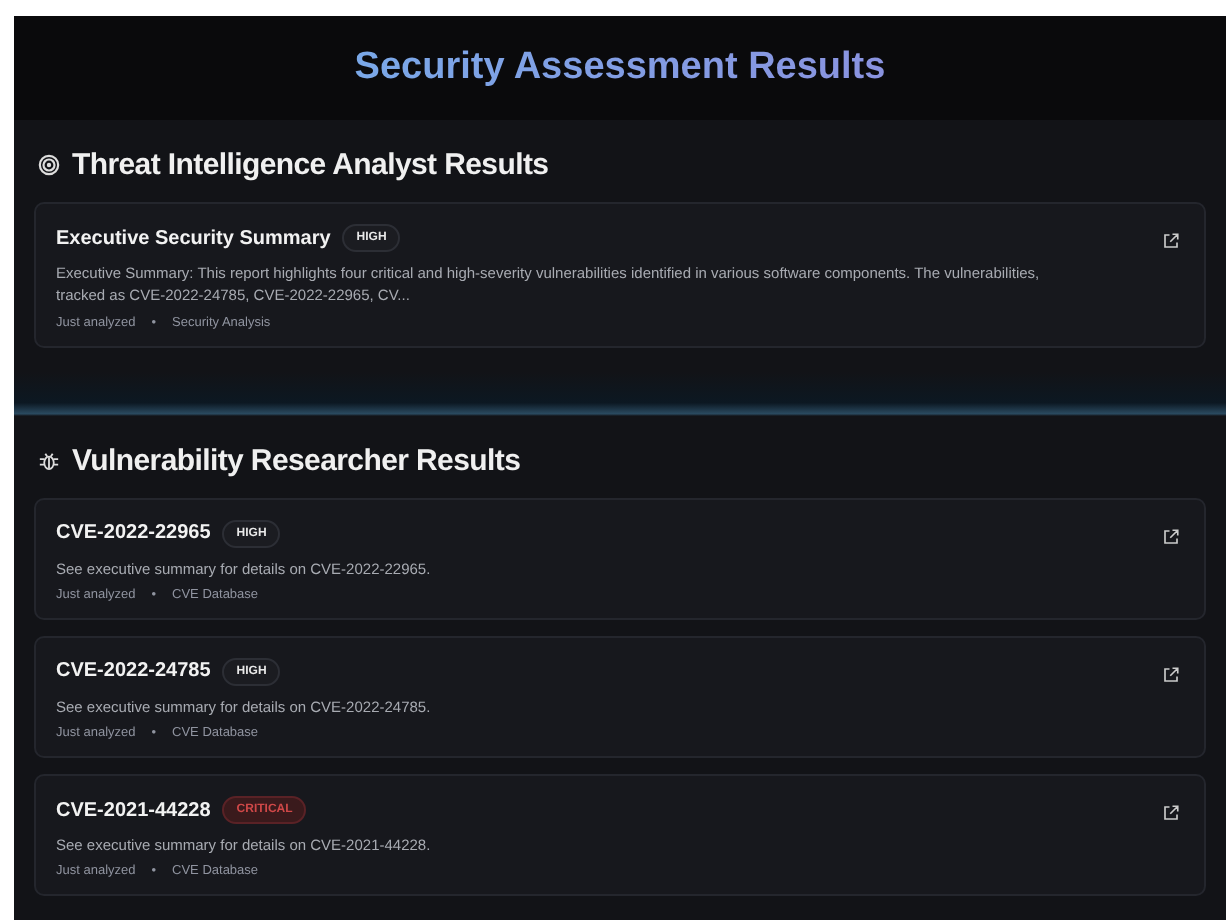 The height and width of the screenshot is (920, 1226). I want to click on card-title: CVE-2022-24785, so click(133, 671).